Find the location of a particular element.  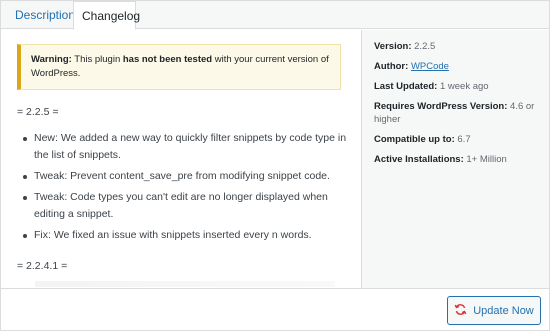

author-link: WPCode is located at coordinates (430, 66).